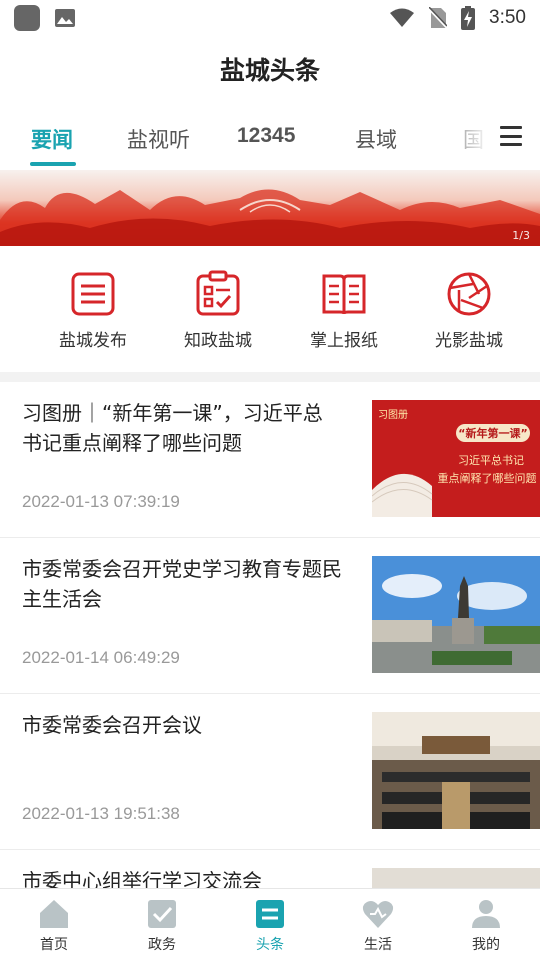  Describe the element at coordinates (101, 657) in the screenshot. I see `news-date: 2022-01-14 06:49:29` at that location.